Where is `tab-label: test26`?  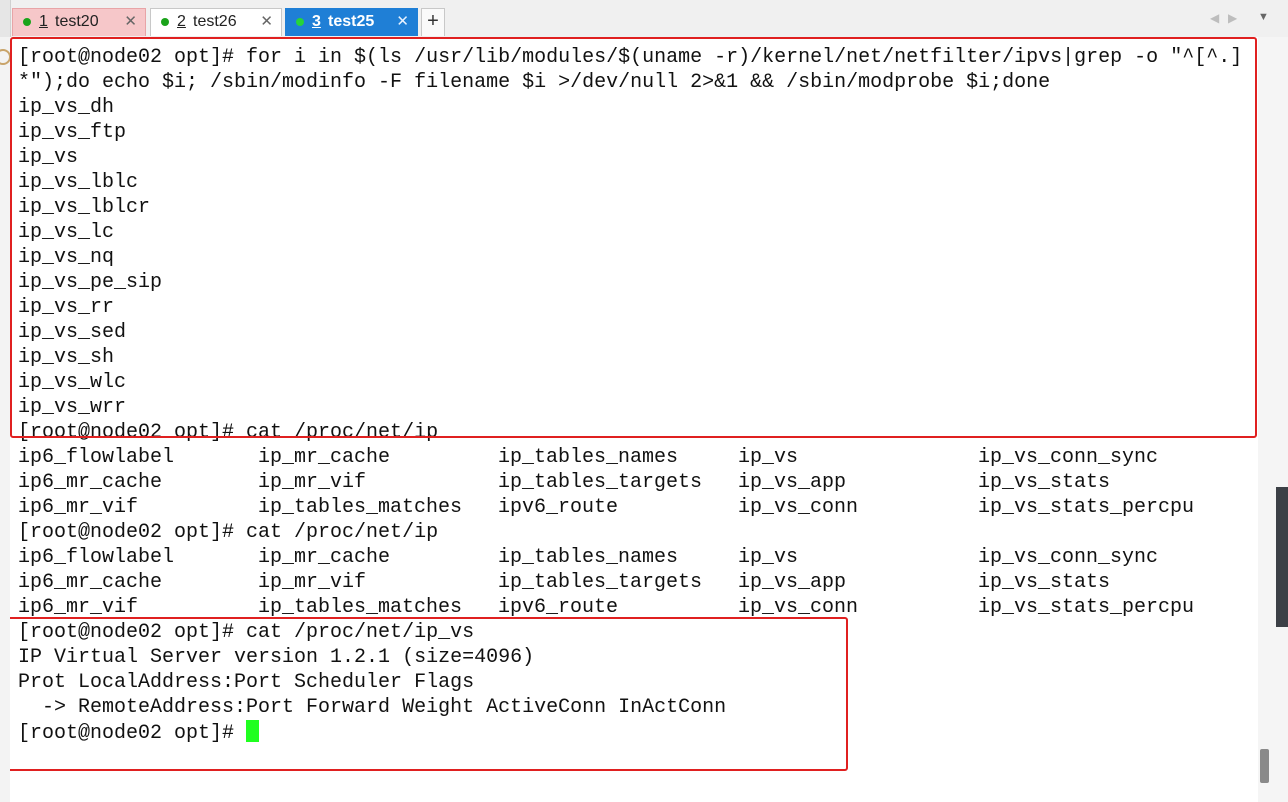 tab-label: test26 is located at coordinates (215, 21).